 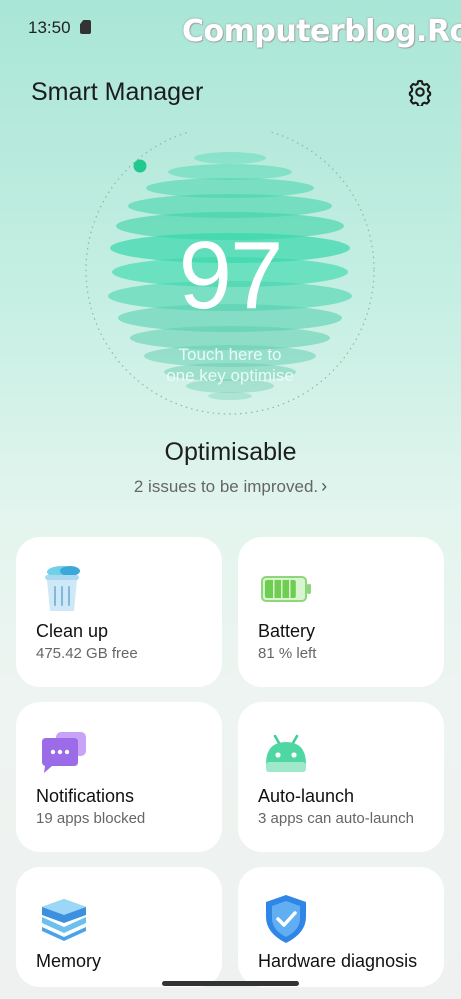 What do you see at coordinates (287, 631) in the screenshot?
I see `battery-title: Battery` at bounding box center [287, 631].